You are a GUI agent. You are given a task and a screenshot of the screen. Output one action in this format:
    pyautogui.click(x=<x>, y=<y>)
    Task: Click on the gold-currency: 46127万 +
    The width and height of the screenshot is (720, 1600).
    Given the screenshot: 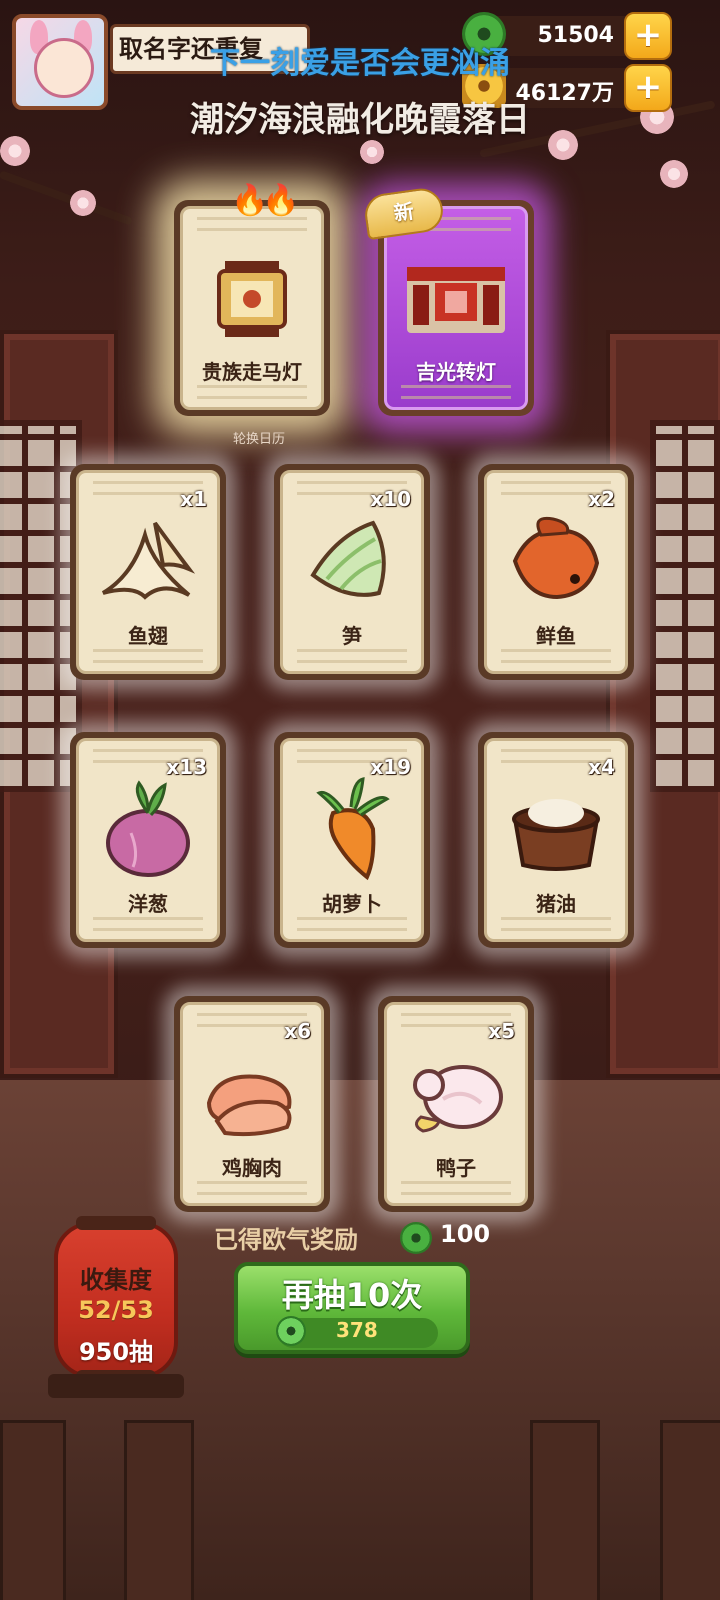 What is the action you would take?
    pyautogui.click(x=567, y=88)
    